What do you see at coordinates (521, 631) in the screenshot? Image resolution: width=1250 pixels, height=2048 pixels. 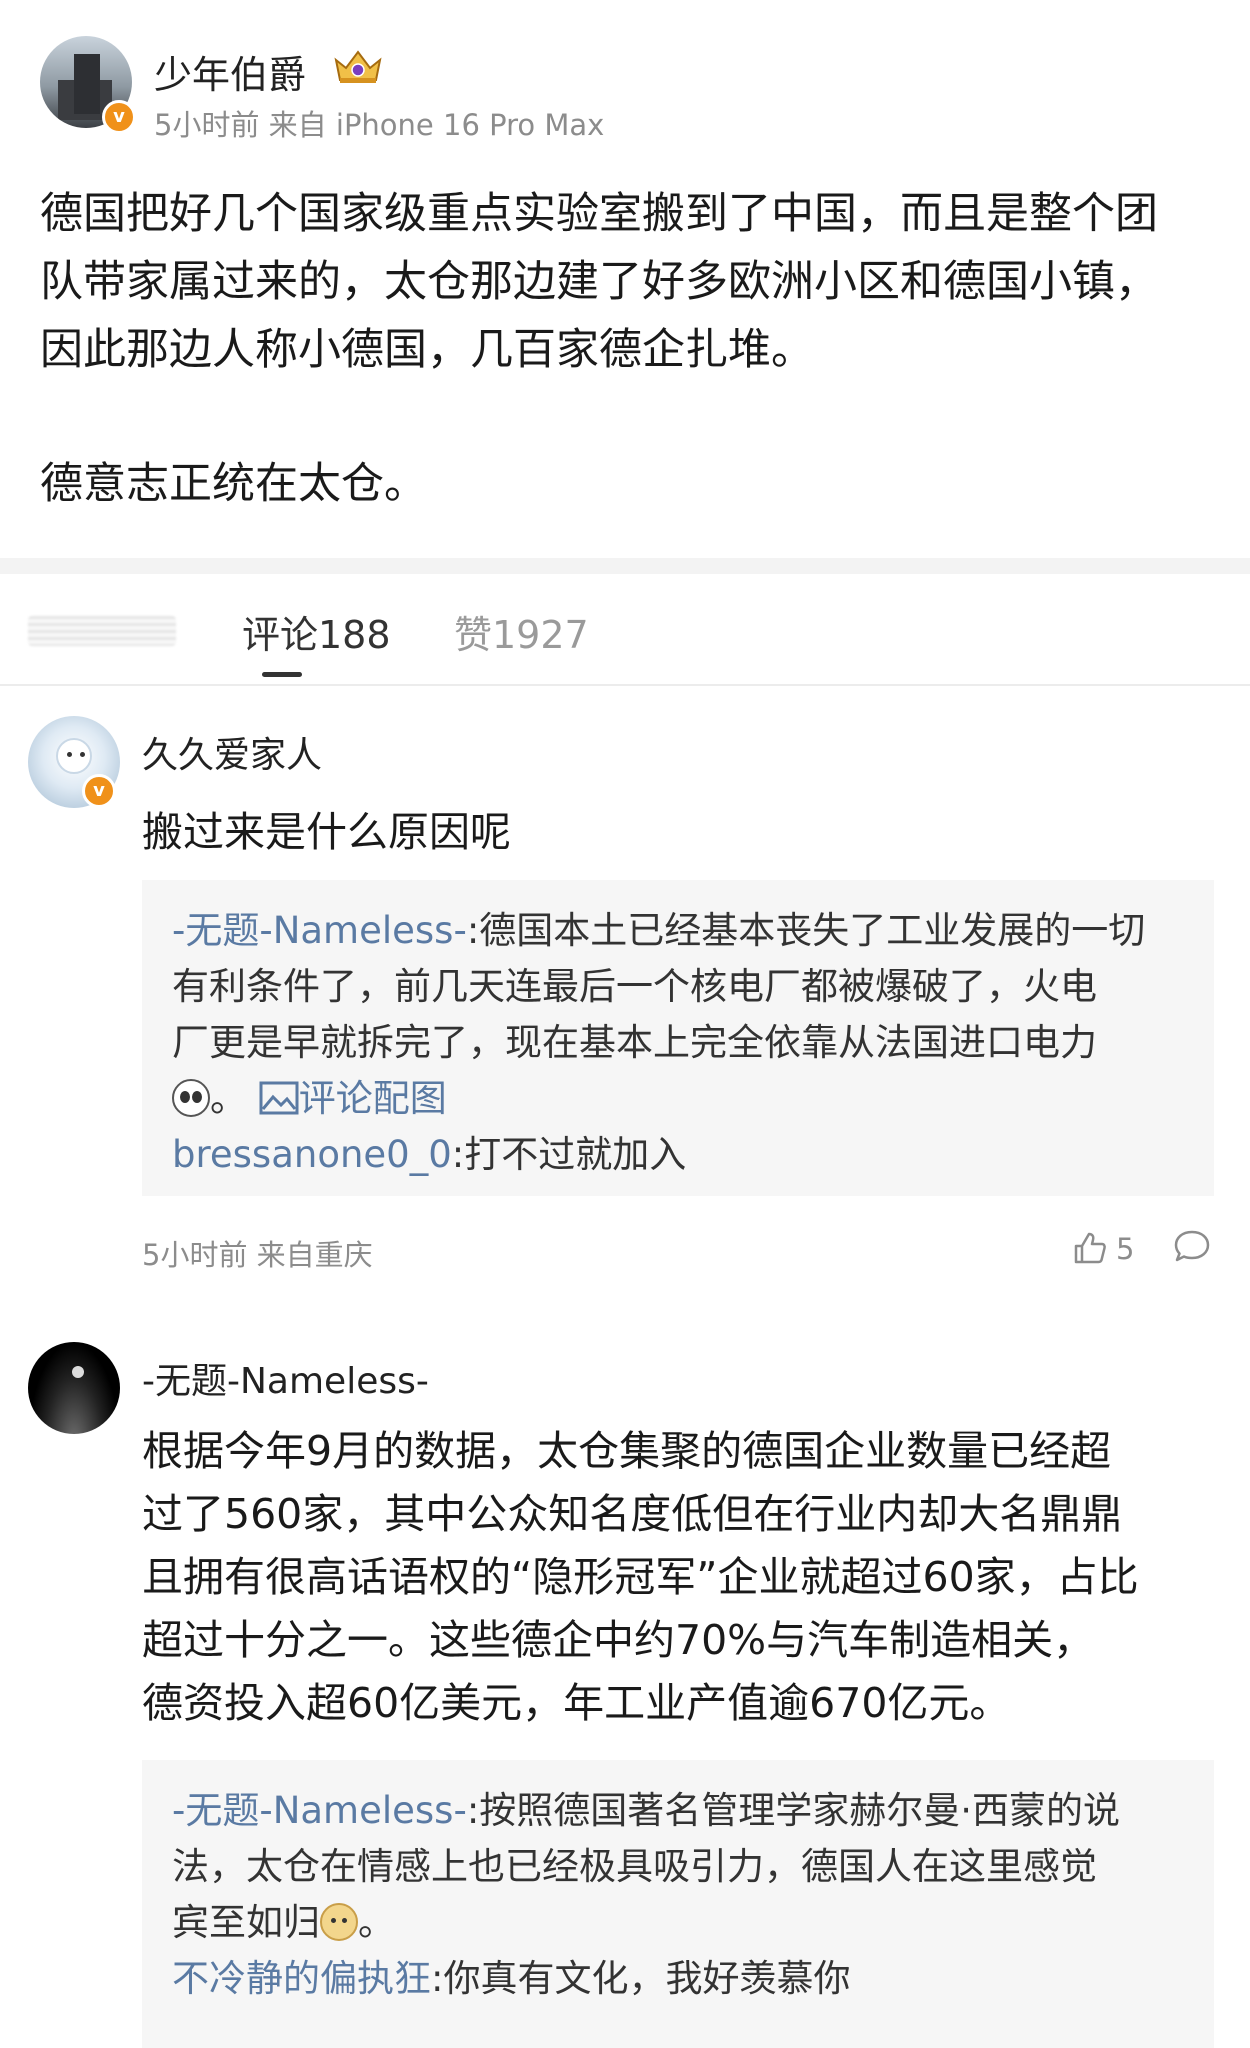 I see `tab-likes: 赞1927` at bounding box center [521, 631].